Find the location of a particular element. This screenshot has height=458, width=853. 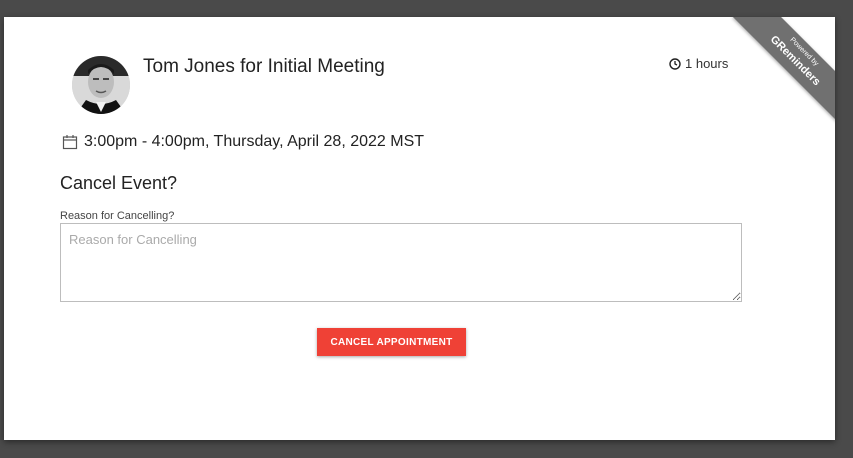

cancel-heading: Cancel Event? is located at coordinates (119, 183).